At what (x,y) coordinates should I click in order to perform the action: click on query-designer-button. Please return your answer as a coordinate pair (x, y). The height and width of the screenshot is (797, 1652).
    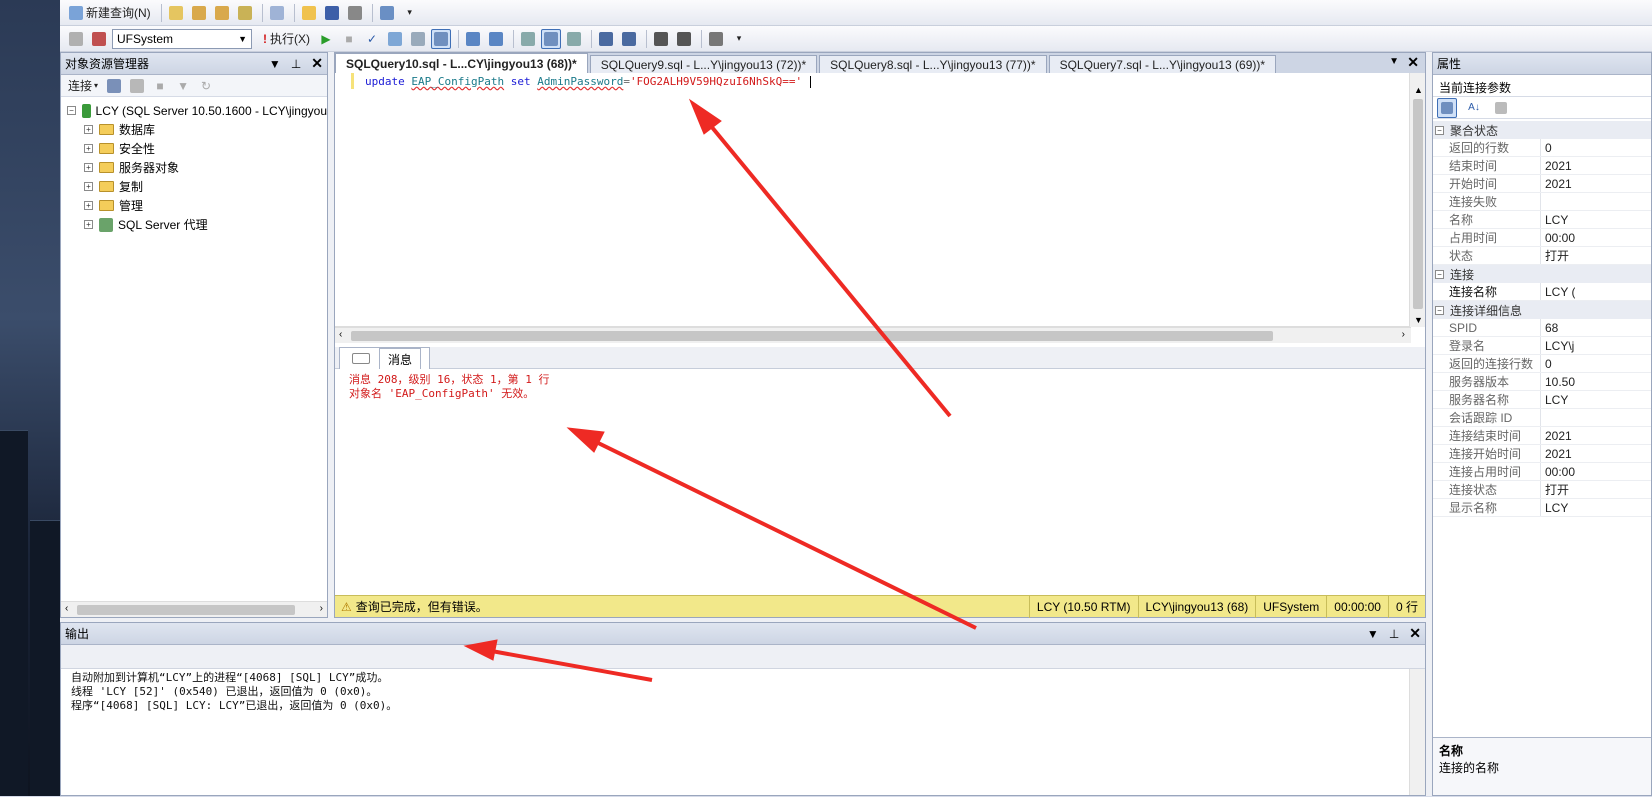
    Looking at the image, I should click on (418, 39).